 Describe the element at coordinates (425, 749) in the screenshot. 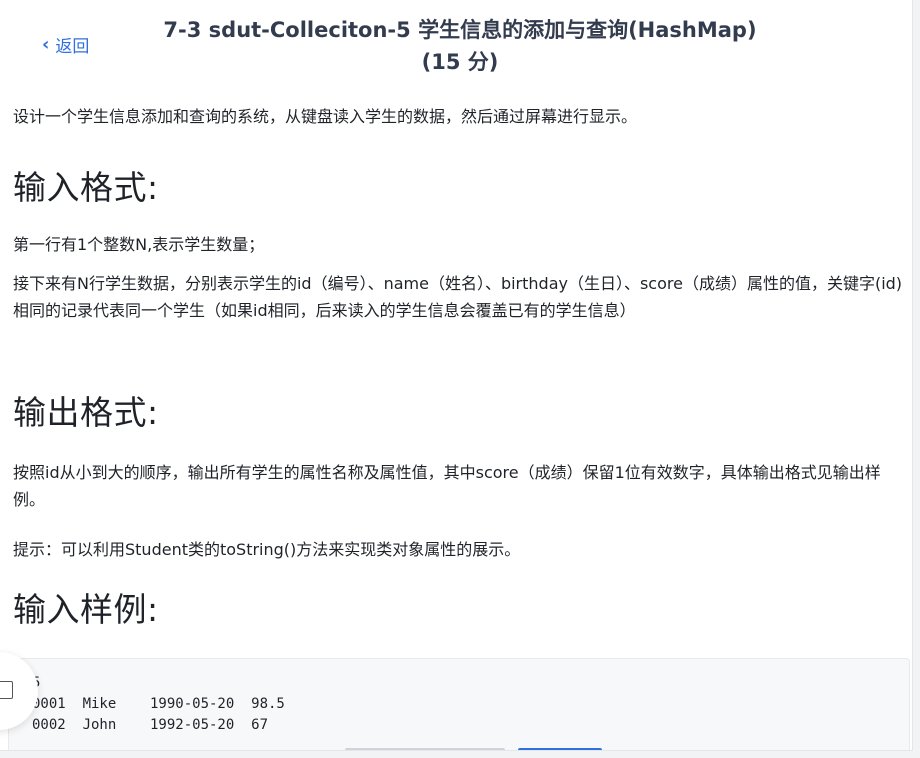

I see `bottom-scroll-indicator` at that location.